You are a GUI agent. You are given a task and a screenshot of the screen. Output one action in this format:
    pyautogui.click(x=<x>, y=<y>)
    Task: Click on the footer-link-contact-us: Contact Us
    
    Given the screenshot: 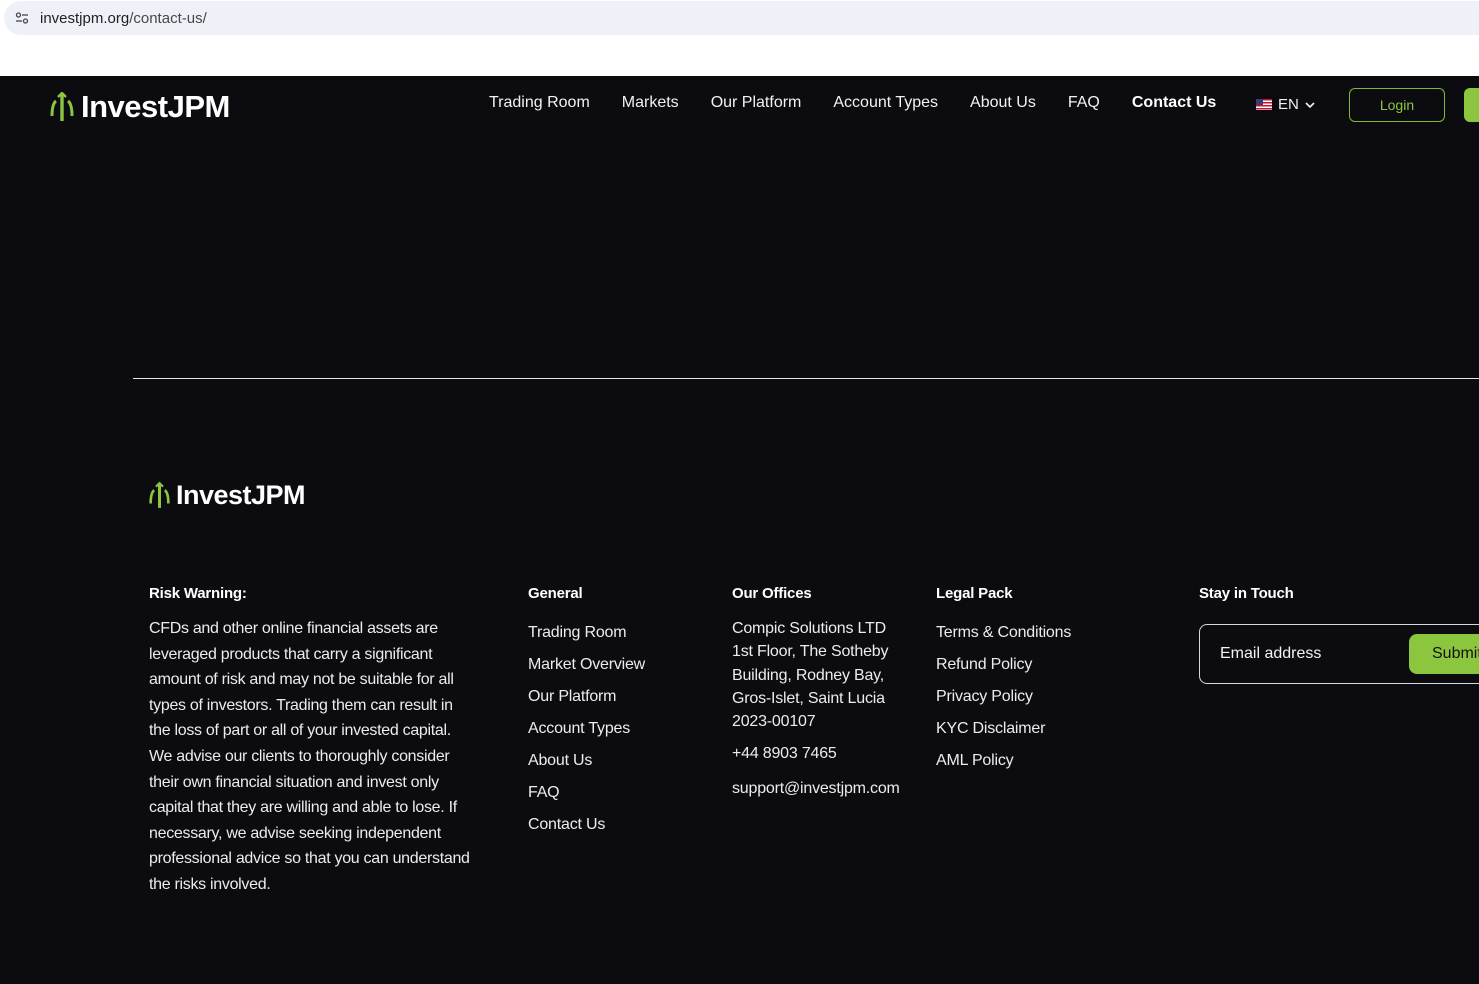 What is the action you would take?
    pyautogui.click(x=586, y=831)
    